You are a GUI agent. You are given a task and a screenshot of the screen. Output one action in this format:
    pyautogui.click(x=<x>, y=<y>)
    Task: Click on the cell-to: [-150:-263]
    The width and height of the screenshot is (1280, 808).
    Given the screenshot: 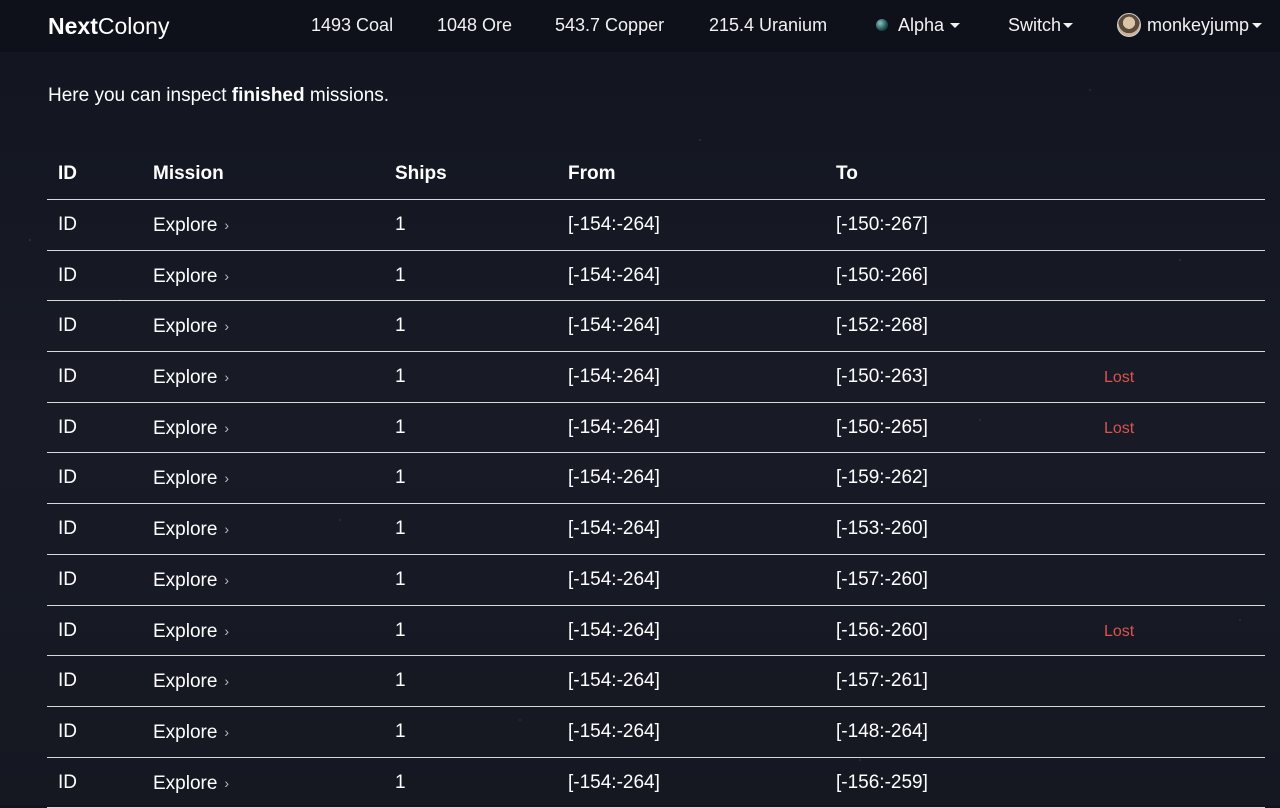 What is the action you would take?
    pyautogui.click(x=882, y=377)
    